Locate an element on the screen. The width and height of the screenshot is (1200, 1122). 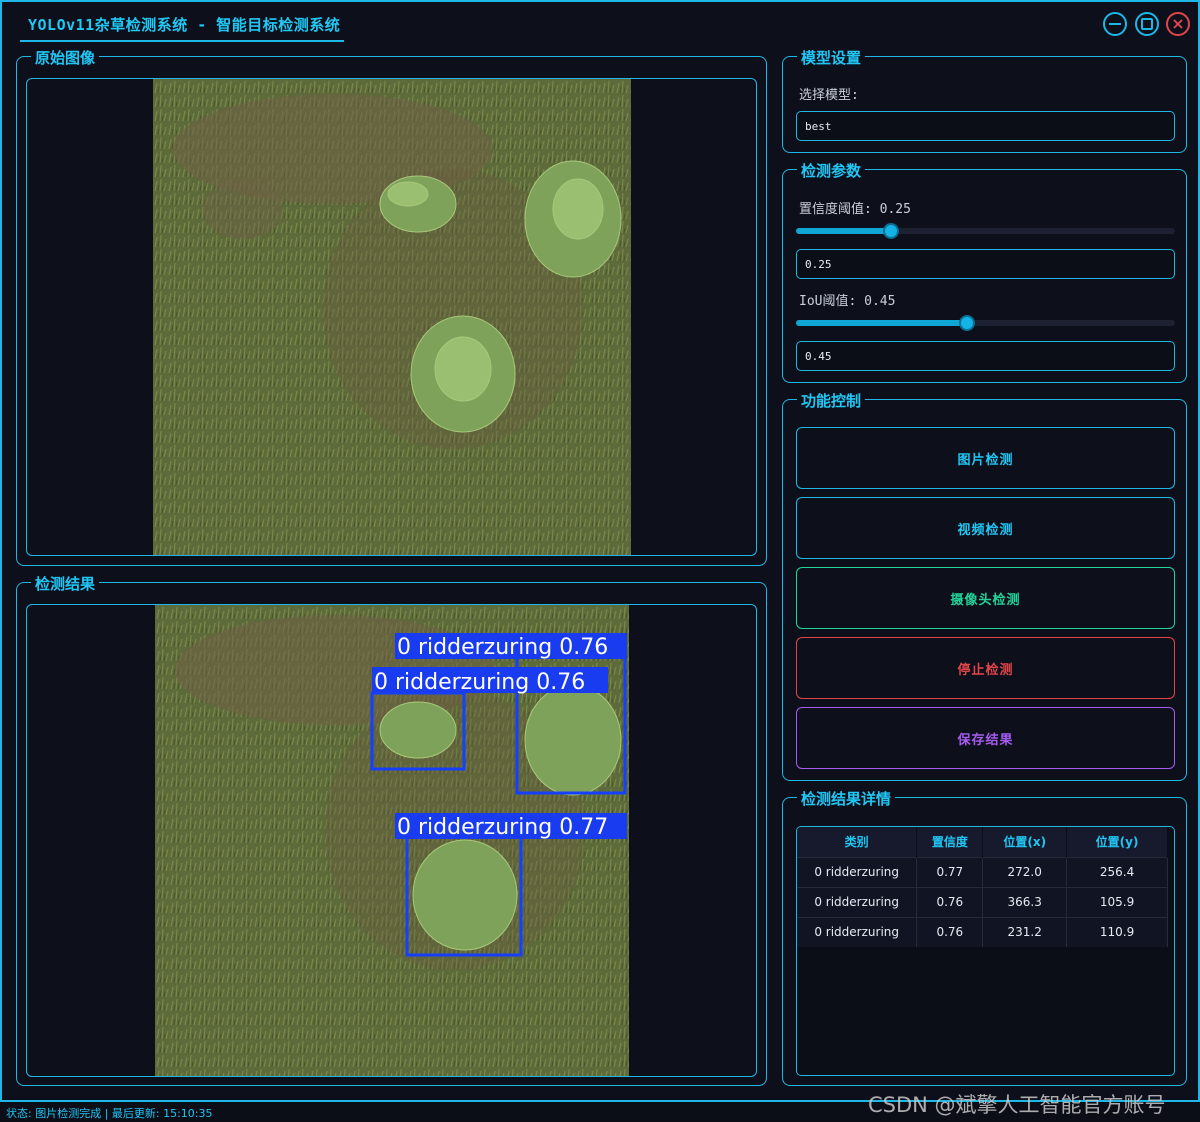
confidence-slider-handle is located at coordinates (891, 231).